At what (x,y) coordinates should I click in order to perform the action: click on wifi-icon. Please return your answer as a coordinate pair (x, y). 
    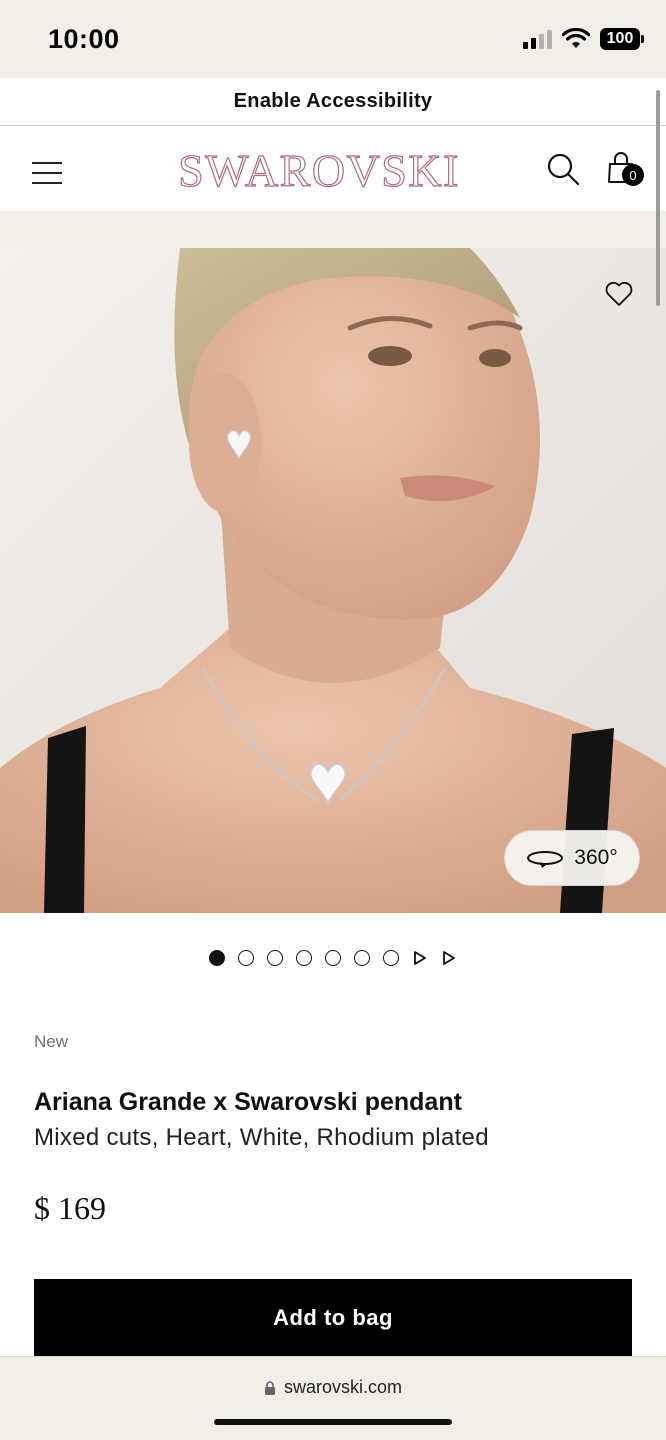
    Looking at the image, I should click on (576, 38).